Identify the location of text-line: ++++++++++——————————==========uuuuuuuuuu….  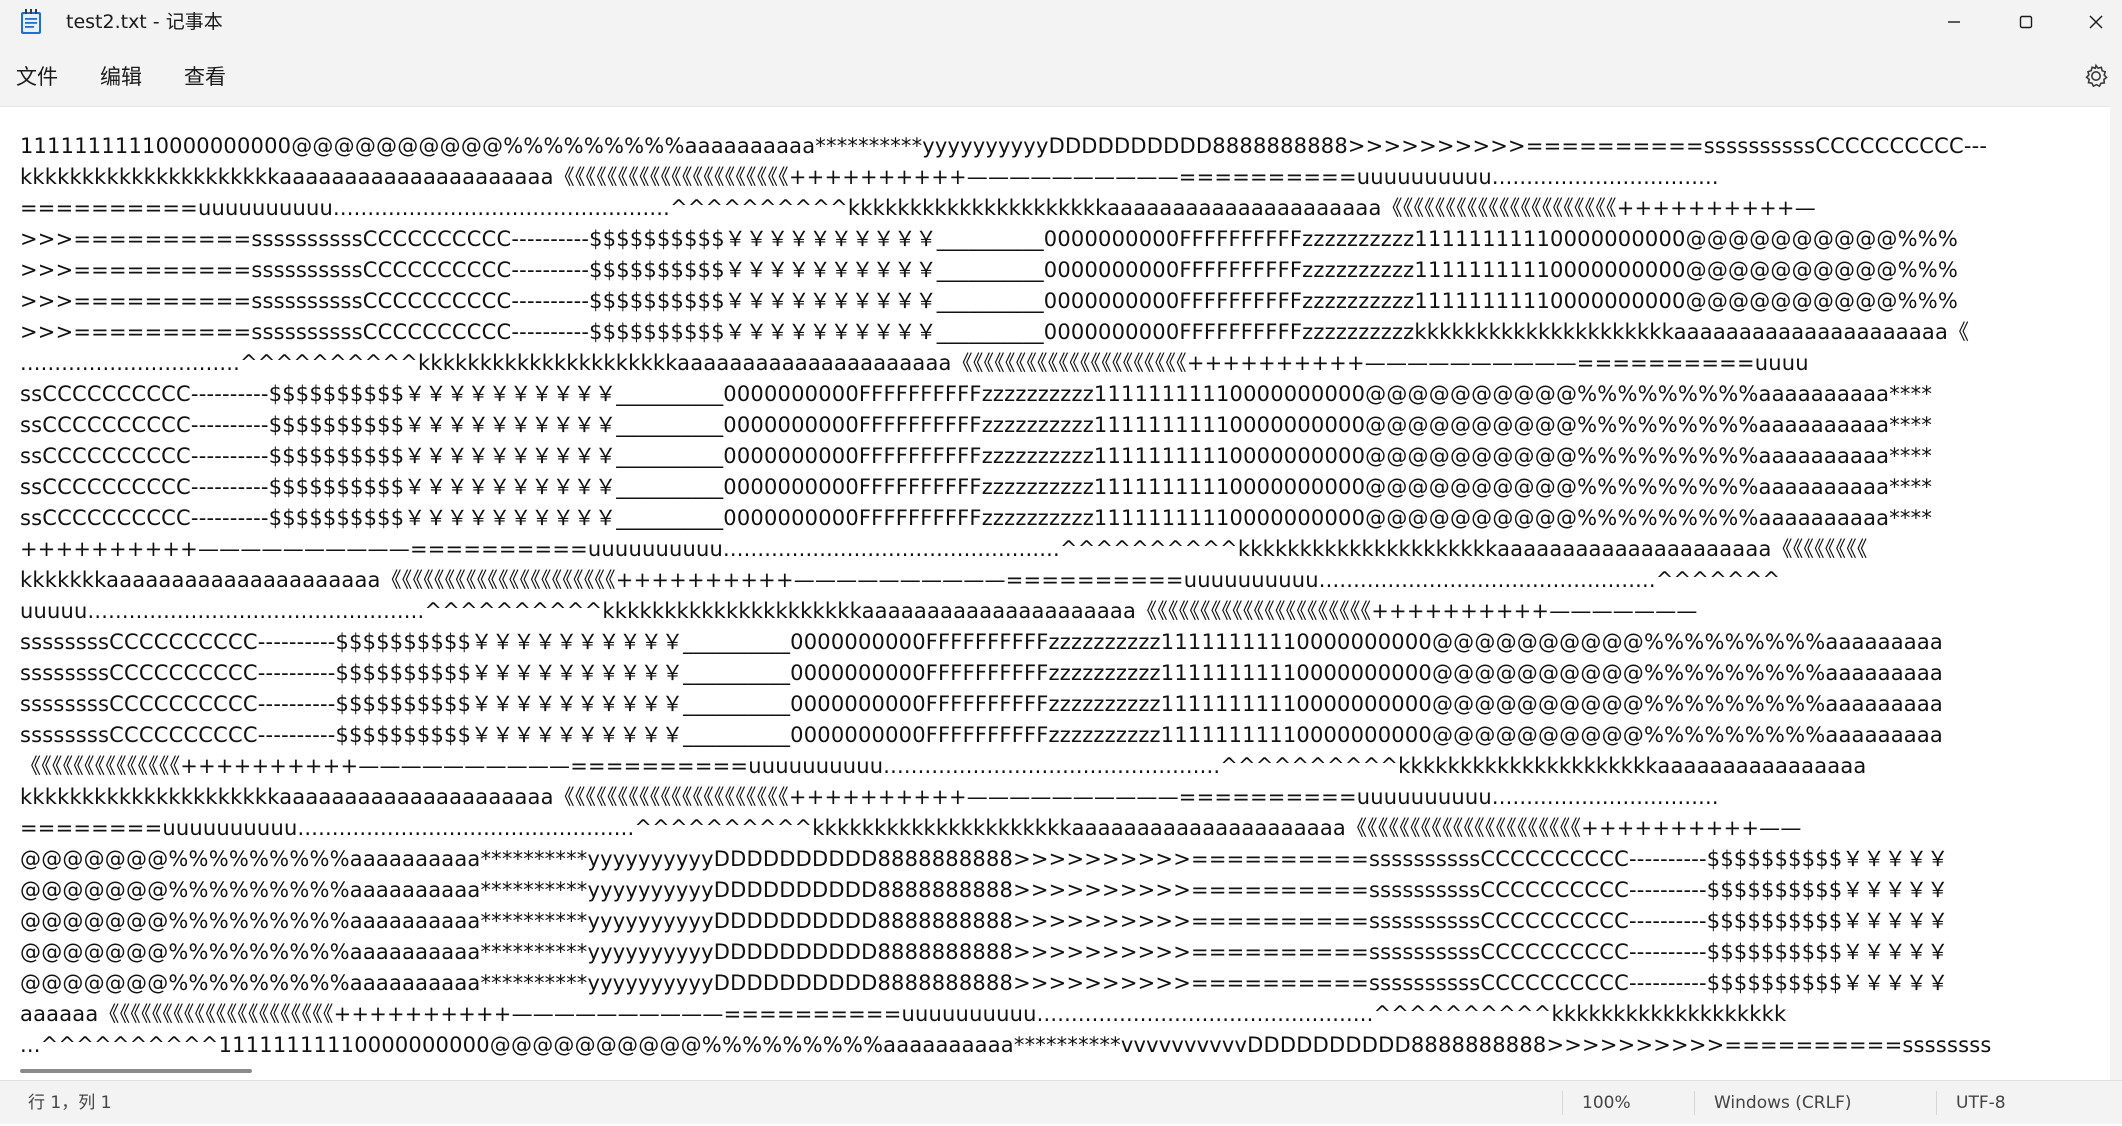
(944, 549).